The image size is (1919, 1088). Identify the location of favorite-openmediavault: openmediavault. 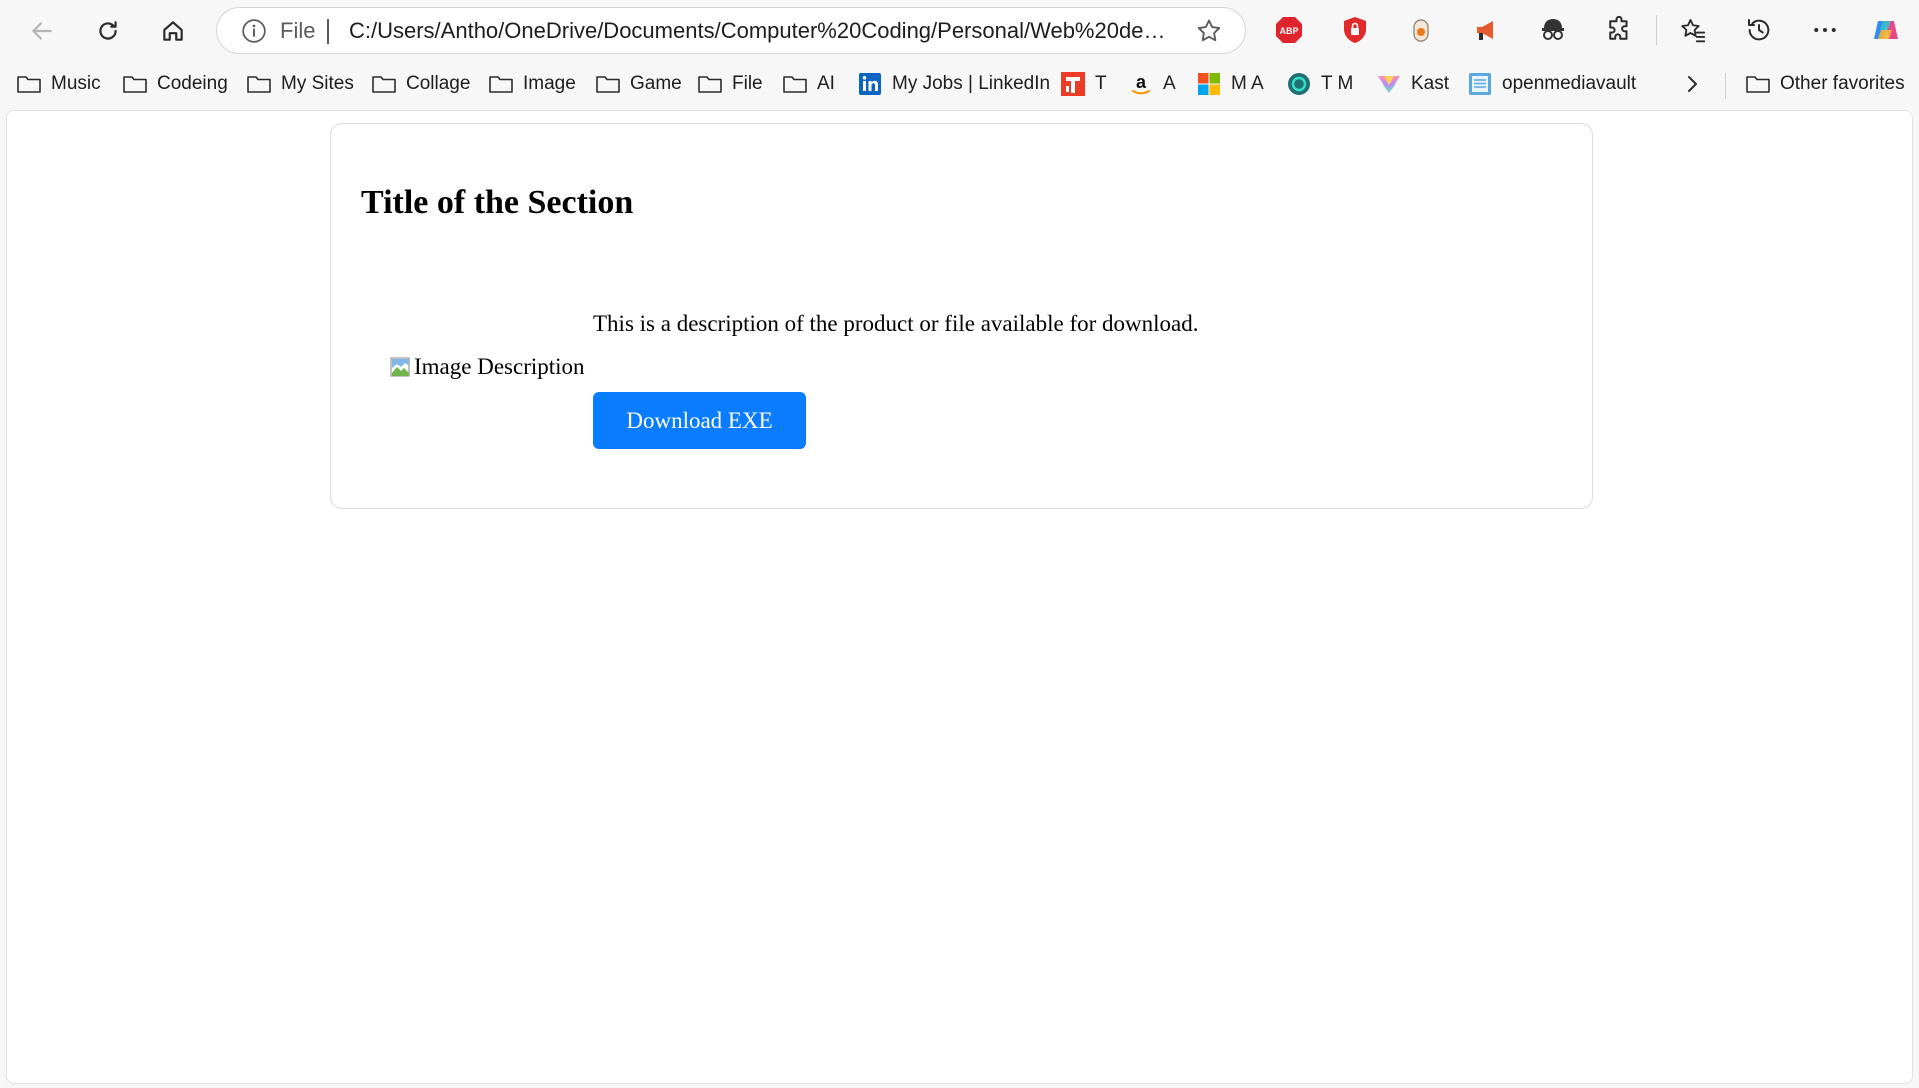
(1551, 84).